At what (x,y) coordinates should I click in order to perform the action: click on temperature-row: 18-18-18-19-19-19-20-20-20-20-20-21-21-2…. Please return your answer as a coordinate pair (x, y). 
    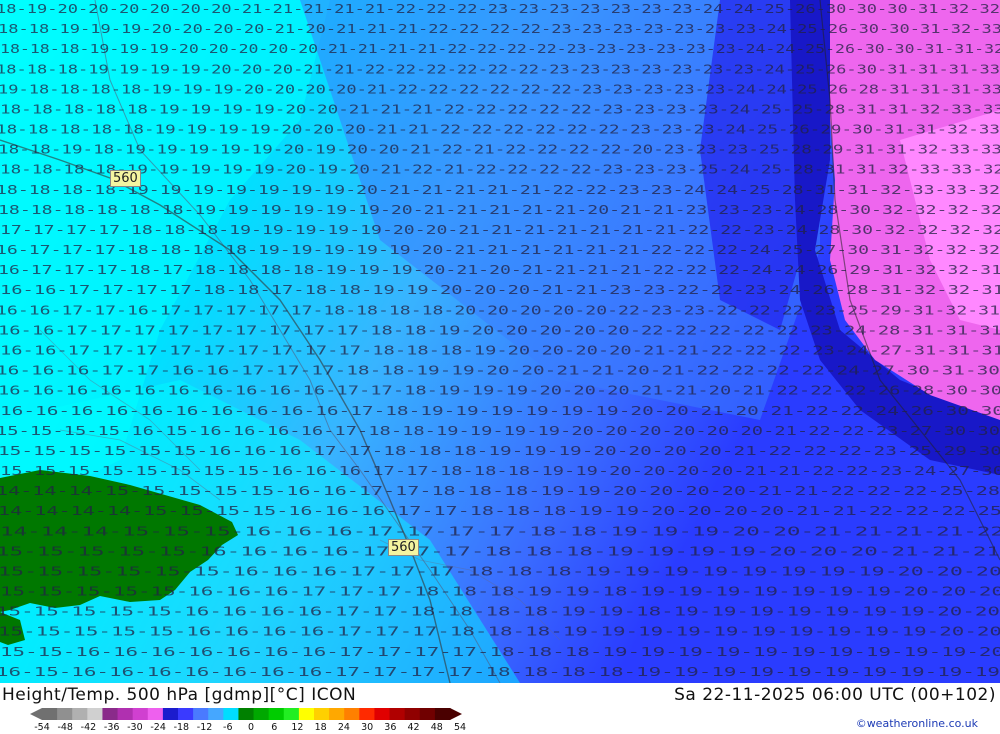
    Looking at the image, I should click on (500, 48).